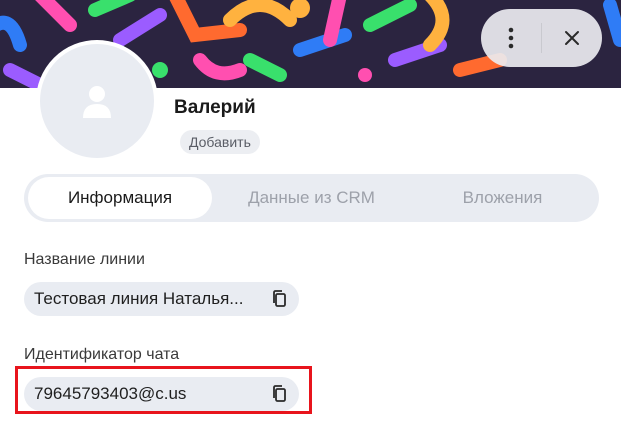 This screenshot has width=621, height=437. I want to click on tab-crm-data: Данные из CRM, so click(311, 198).